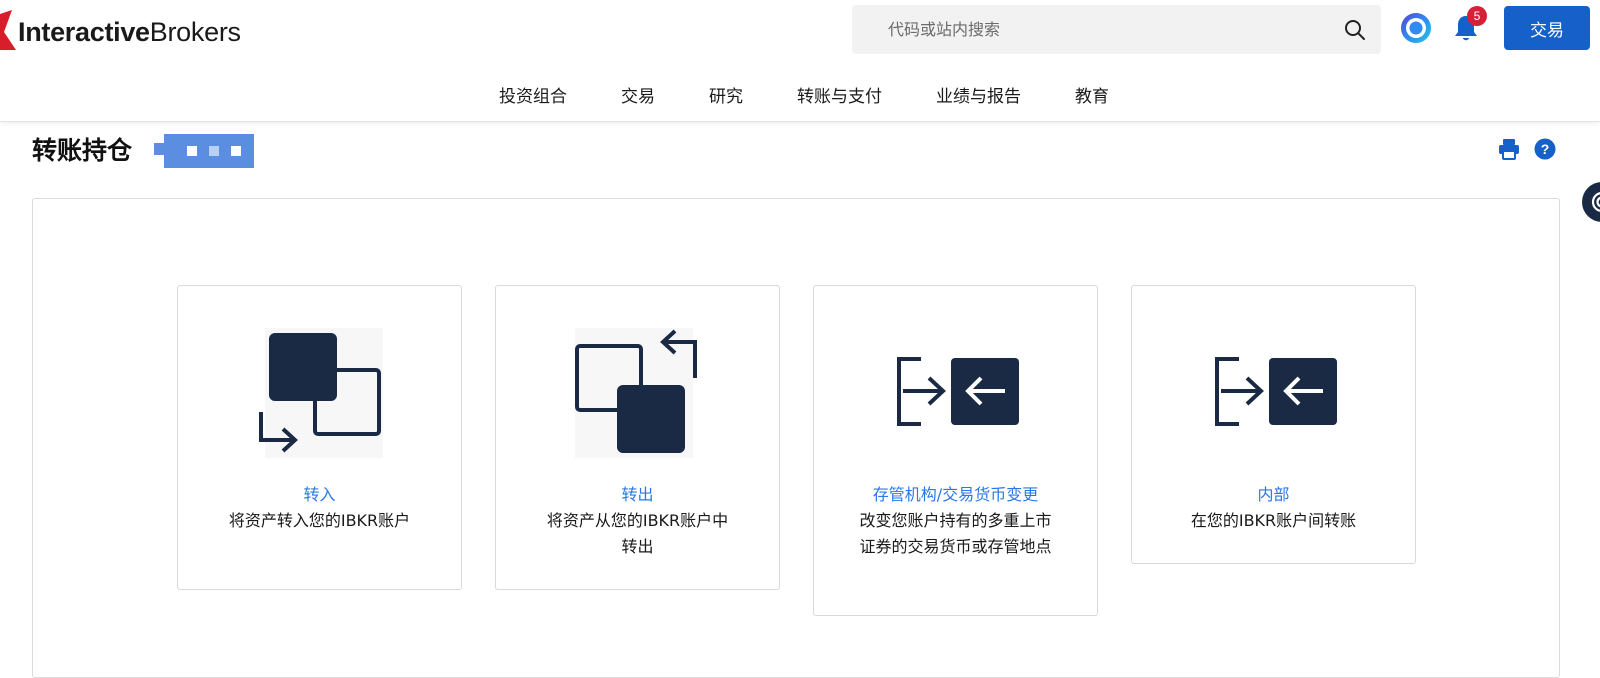 The image size is (1600, 678). Describe the element at coordinates (533, 94) in the screenshot. I see `nav-item-portfolio: 投资组合` at that location.